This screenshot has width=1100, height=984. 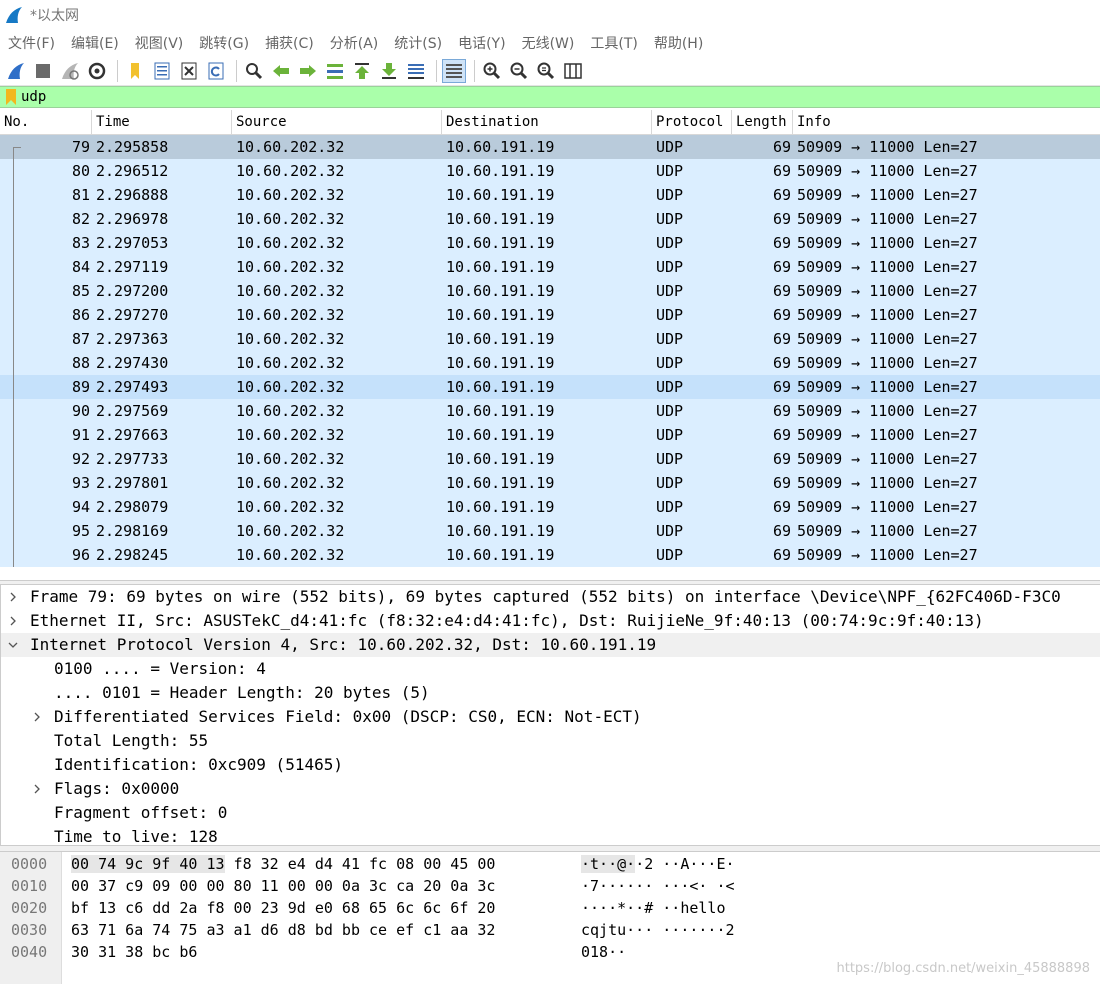 I want to click on cell-info: 50909 → 11000 Len=27, so click(x=887, y=171).